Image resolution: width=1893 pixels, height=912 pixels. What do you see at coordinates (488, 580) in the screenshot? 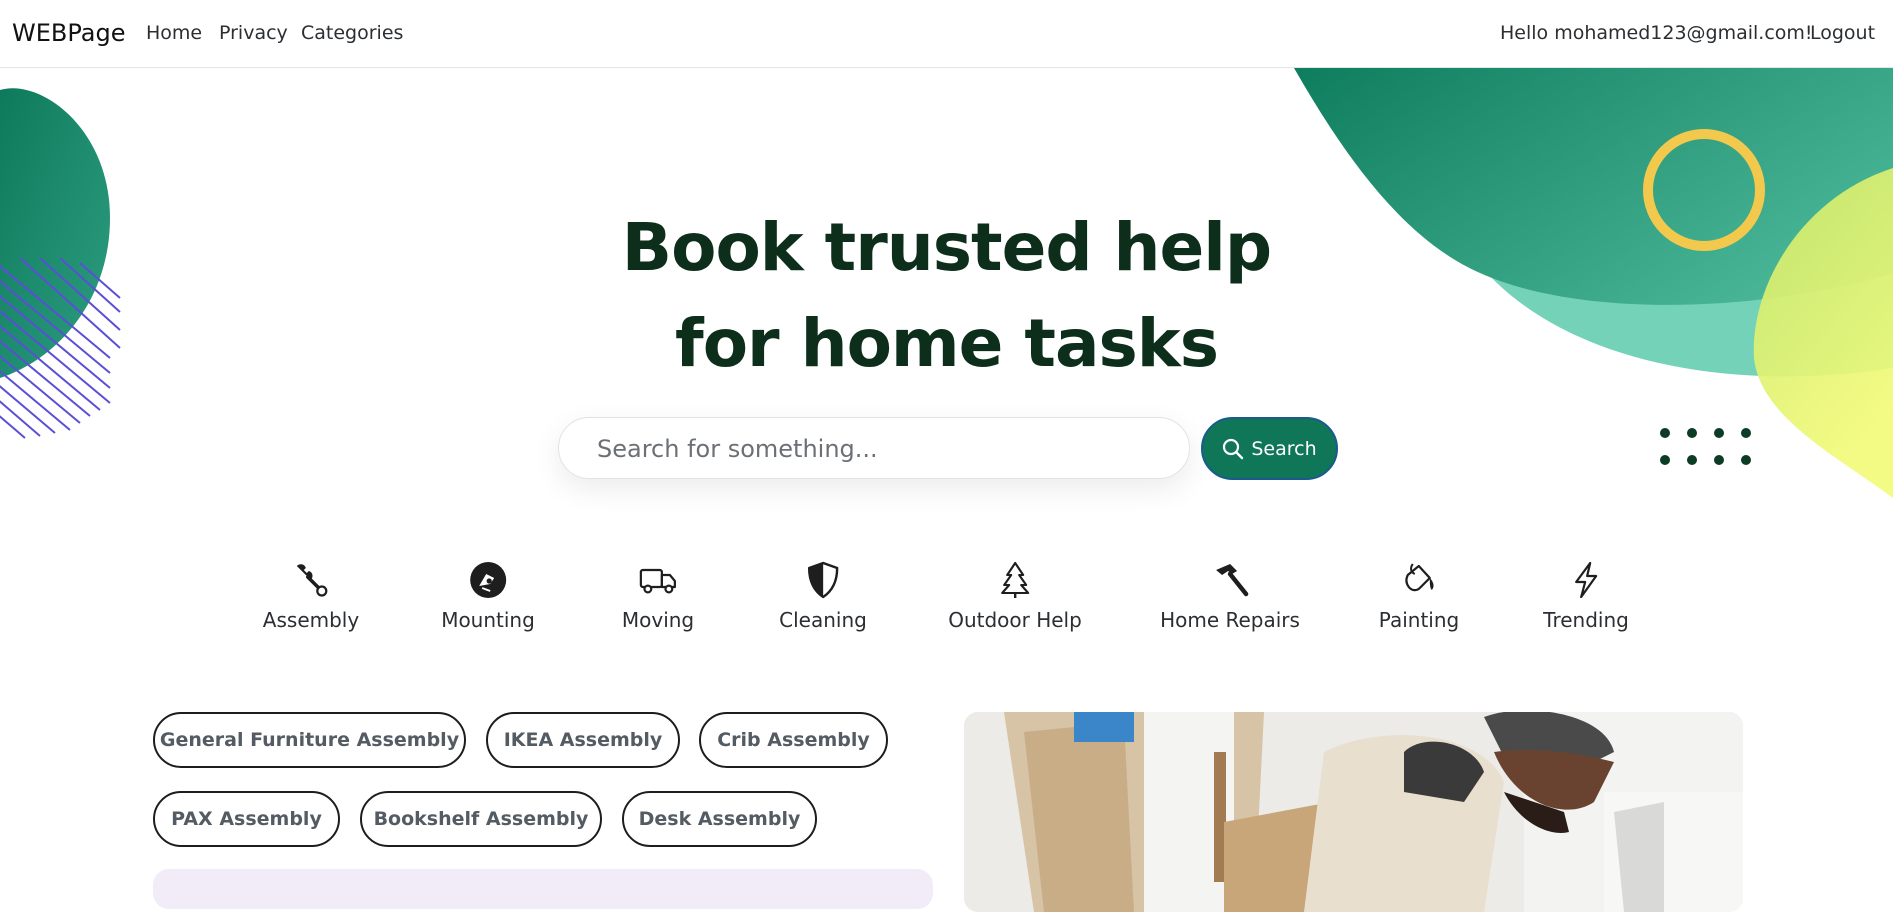
I see `mounting-icon` at bounding box center [488, 580].